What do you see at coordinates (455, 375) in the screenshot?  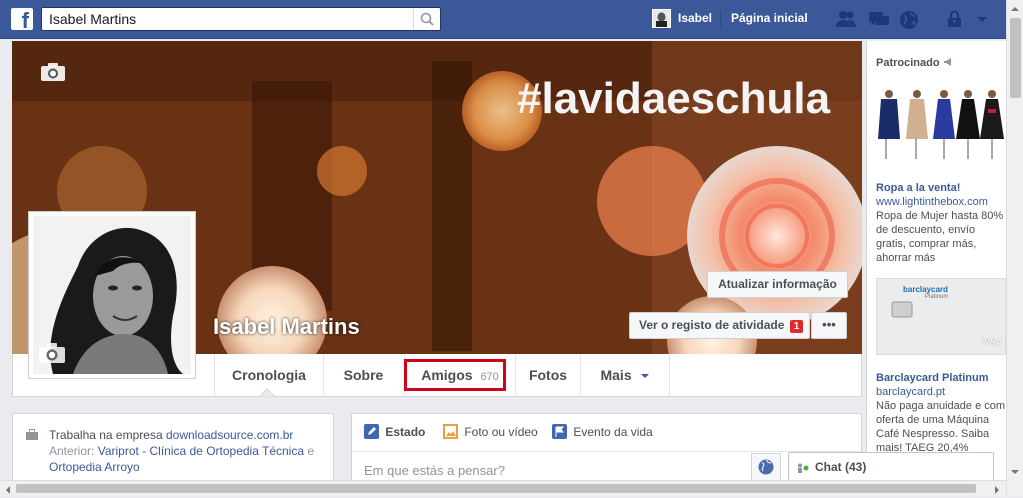 I see `amigos-highlight-box` at bounding box center [455, 375].